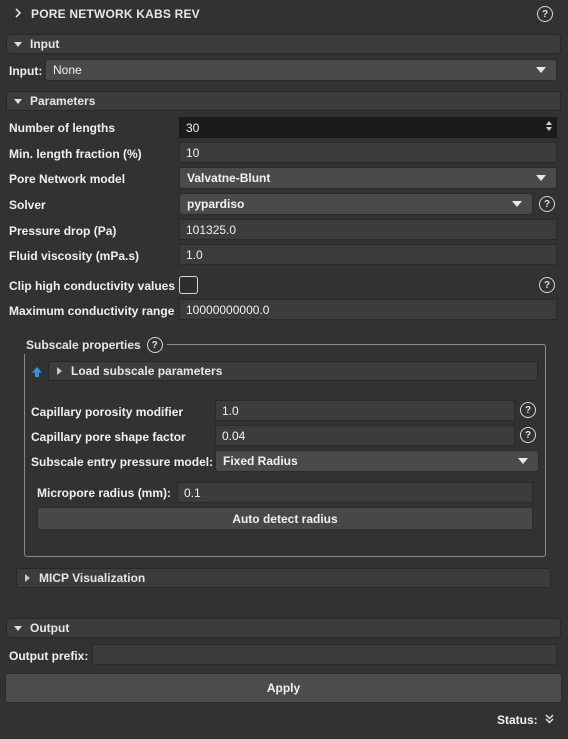 Image resolution: width=568 pixels, height=739 pixels. Describe the element at coordinates (74, 256) in the screenshot. I see `fluid-viscosity-label: Fluid viscosity (mPa.s)` at that location.